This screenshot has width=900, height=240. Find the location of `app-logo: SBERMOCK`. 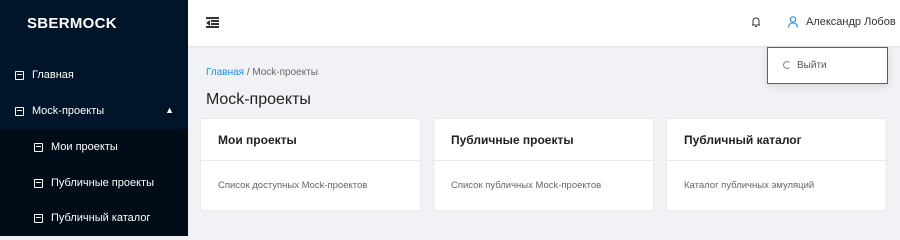

app-logo: SBERMOCK is located at coordinates (94, 23).